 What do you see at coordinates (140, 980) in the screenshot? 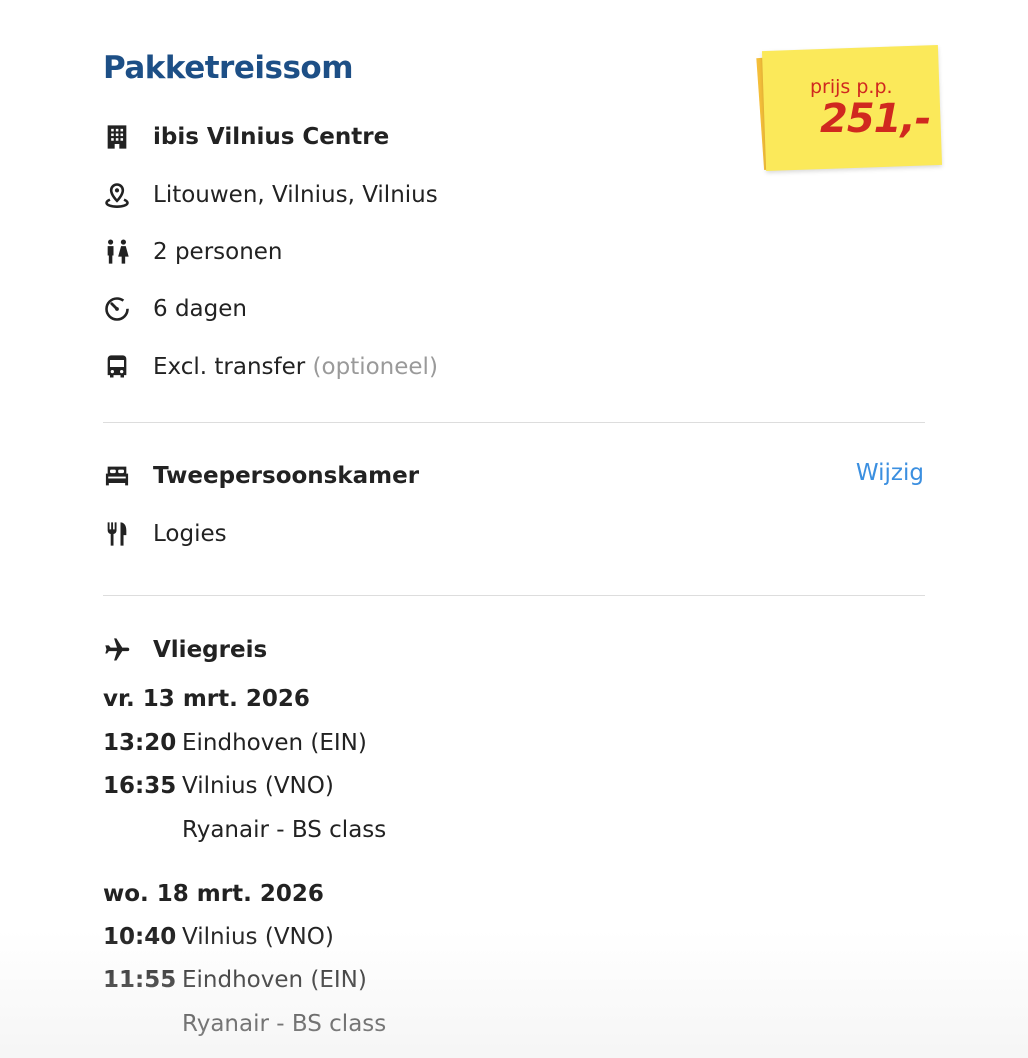
I see `arrival-time: 11:55` at bounding box center [140, 980].